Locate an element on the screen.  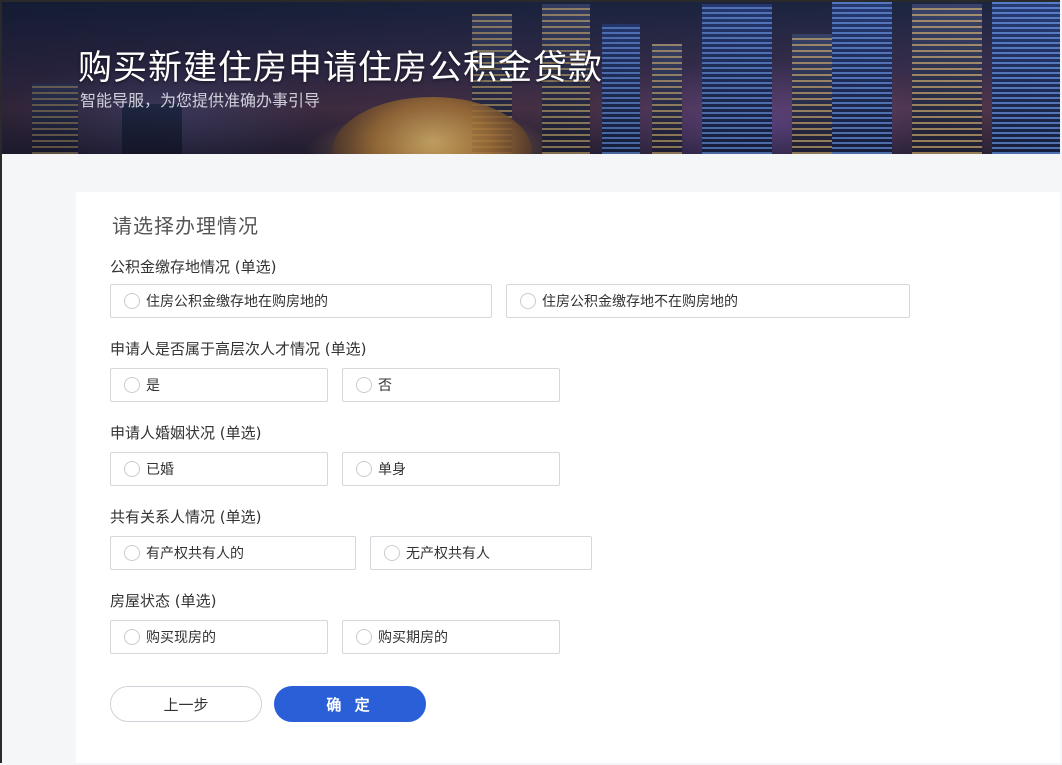
question-label-co-owner: 共有关系人情况 (单选) is located at coordinates (186, 517).